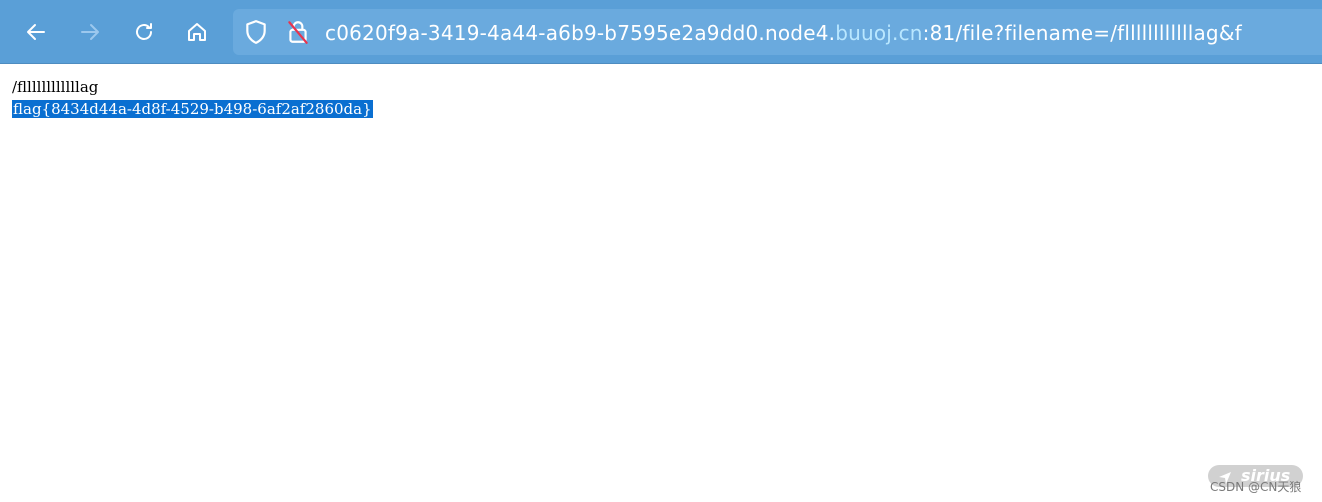  I want to click on back-button, so click(36, 32).